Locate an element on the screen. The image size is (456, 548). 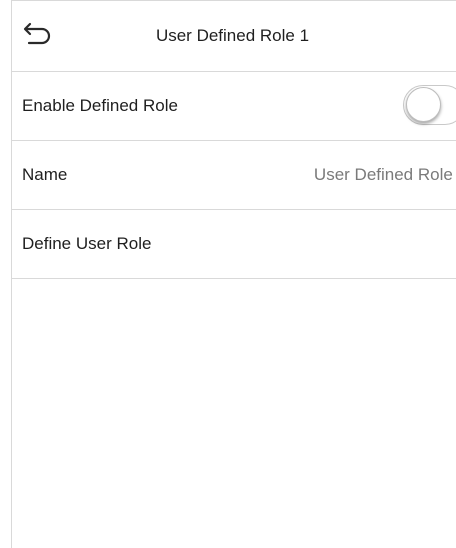
page-title: User Defined Role 1 is located at coordinates (232, 35).